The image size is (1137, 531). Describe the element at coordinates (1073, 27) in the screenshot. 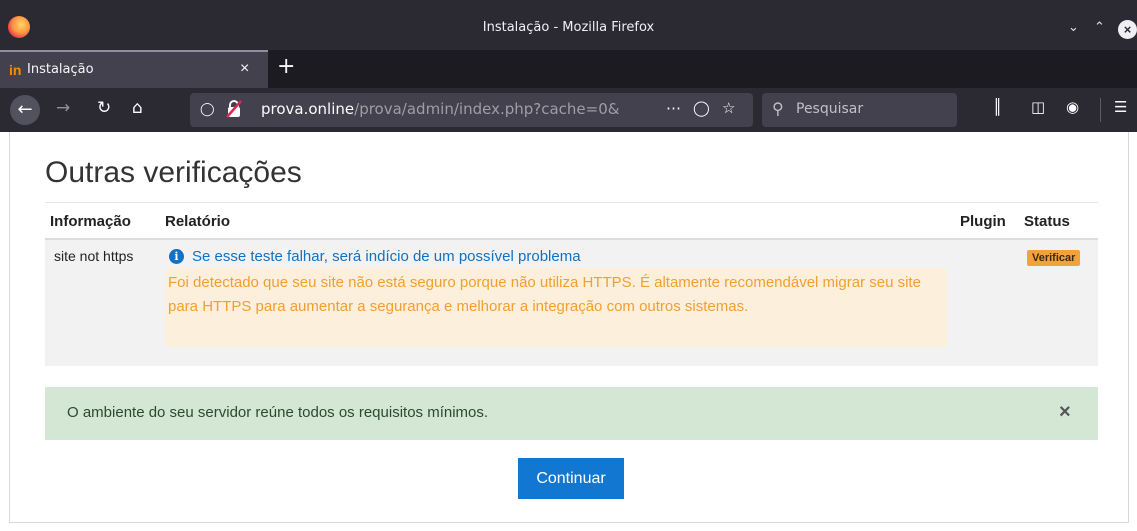

I see `minimize-icon: ⌄` at that location.